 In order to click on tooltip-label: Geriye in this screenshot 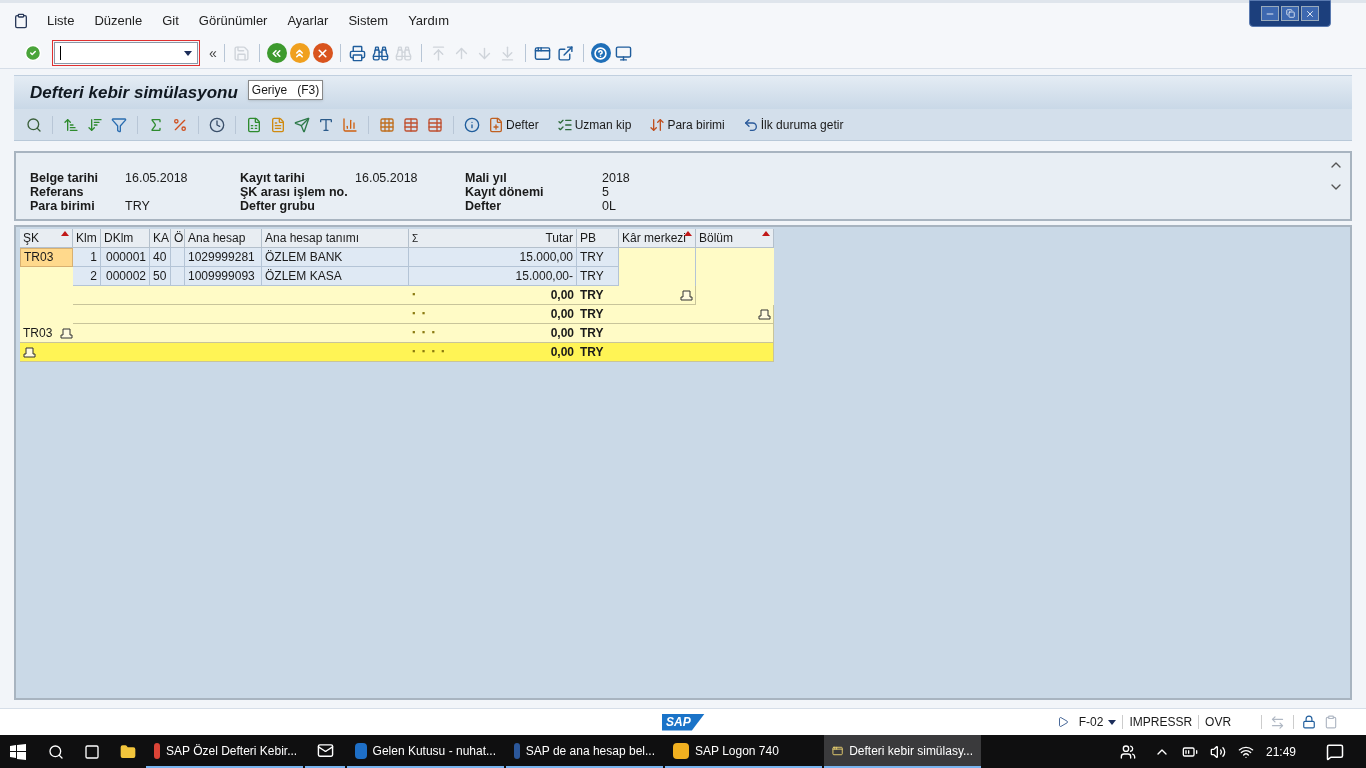, I will do `click(269, 90)`.